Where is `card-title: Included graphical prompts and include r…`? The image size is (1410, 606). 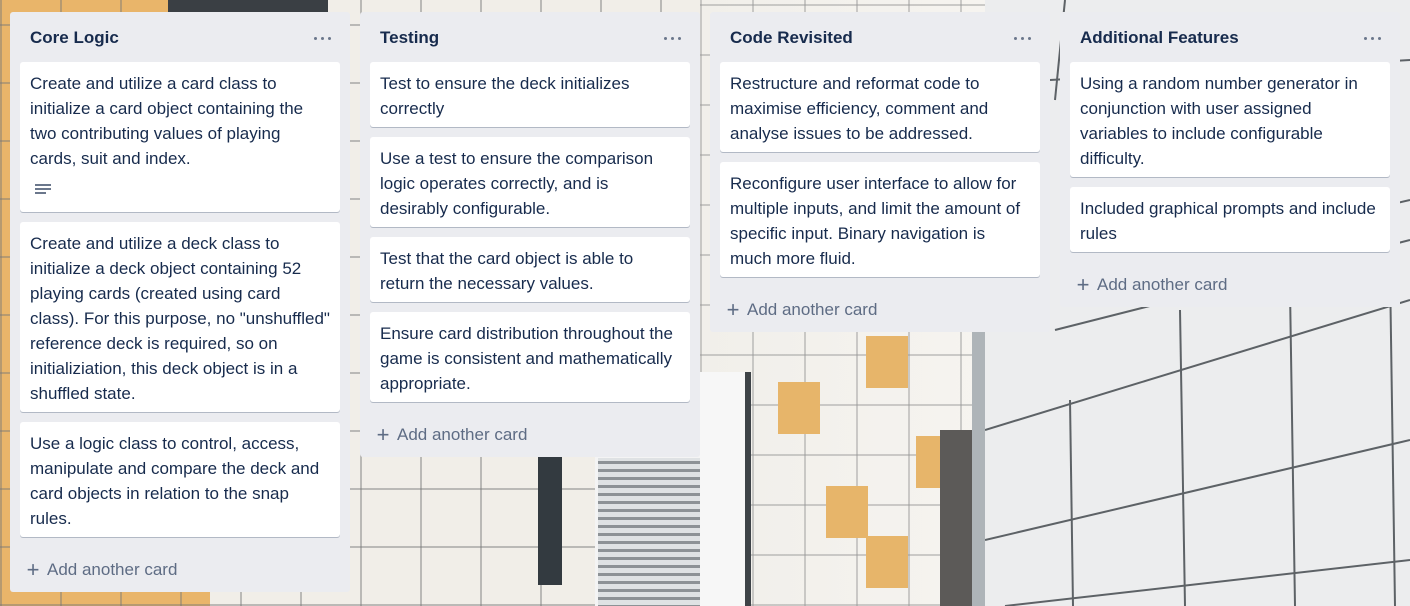
card-title: Included graphical prompts and include r… is located at coordinates (1228, 221).